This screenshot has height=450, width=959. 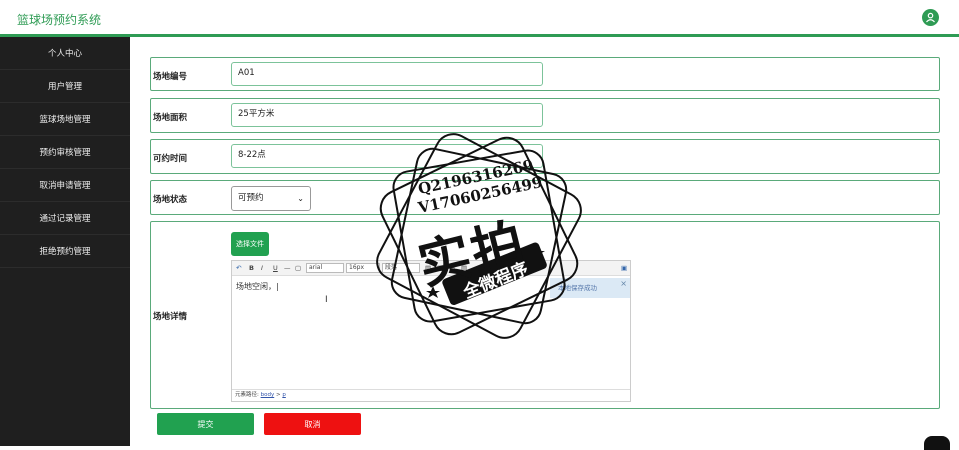 What do you see at coordinates (298, 268) in the screenshot?
I see `strikethrough-icon: ▢` at bounding box center [298, 268].